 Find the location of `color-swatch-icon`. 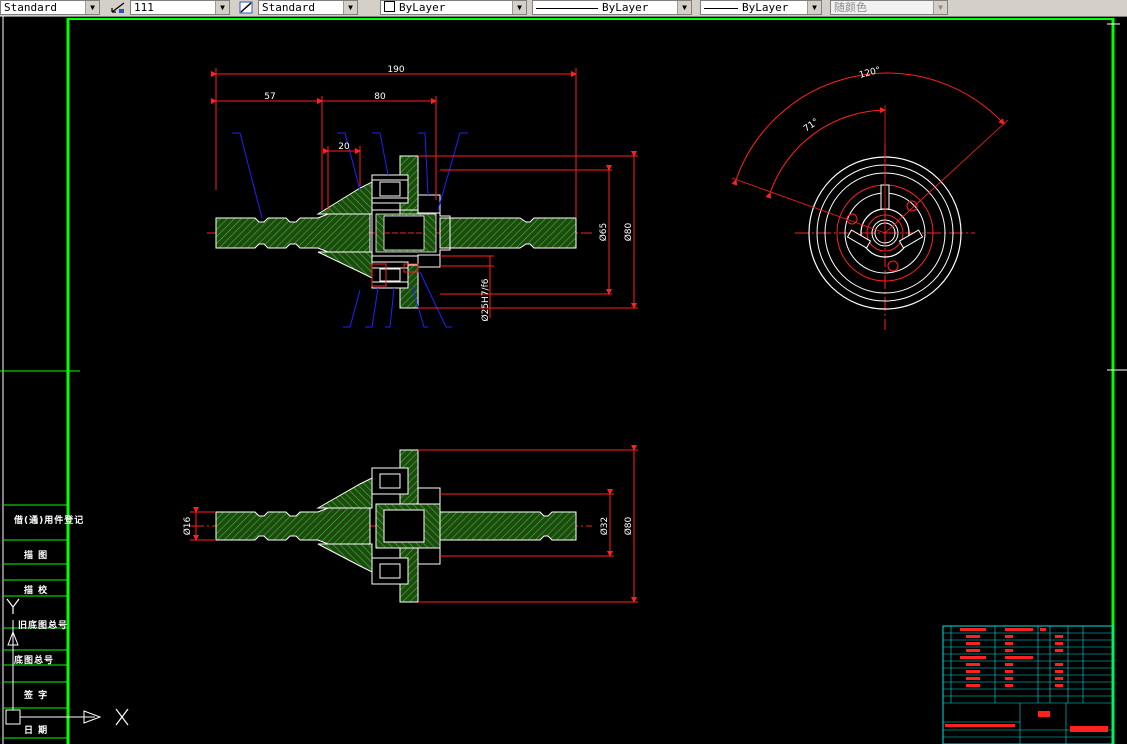

color-swatch-icon is located at coordinates (389, 6).